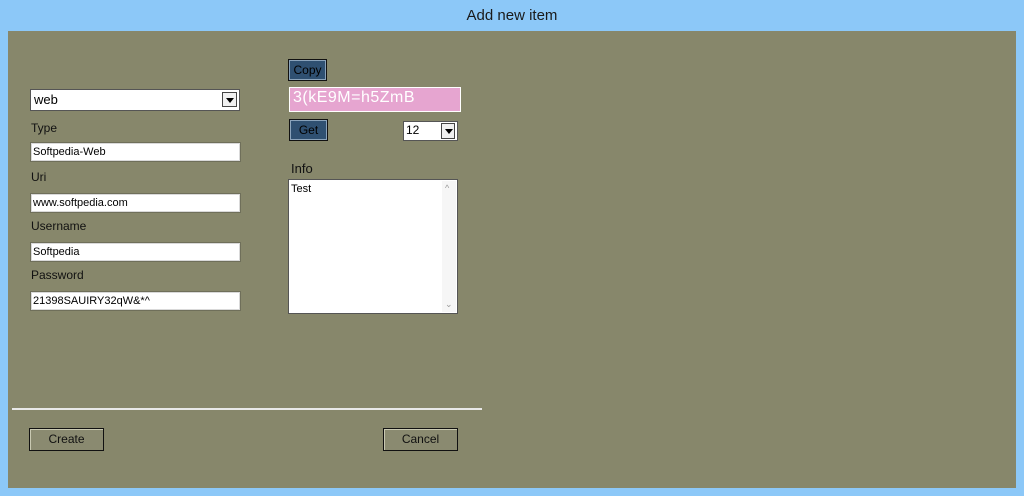  What do you see at coordinates (430, 131) in the screenshot?
I see `length-select: 12` at bounding box center [430, 131].